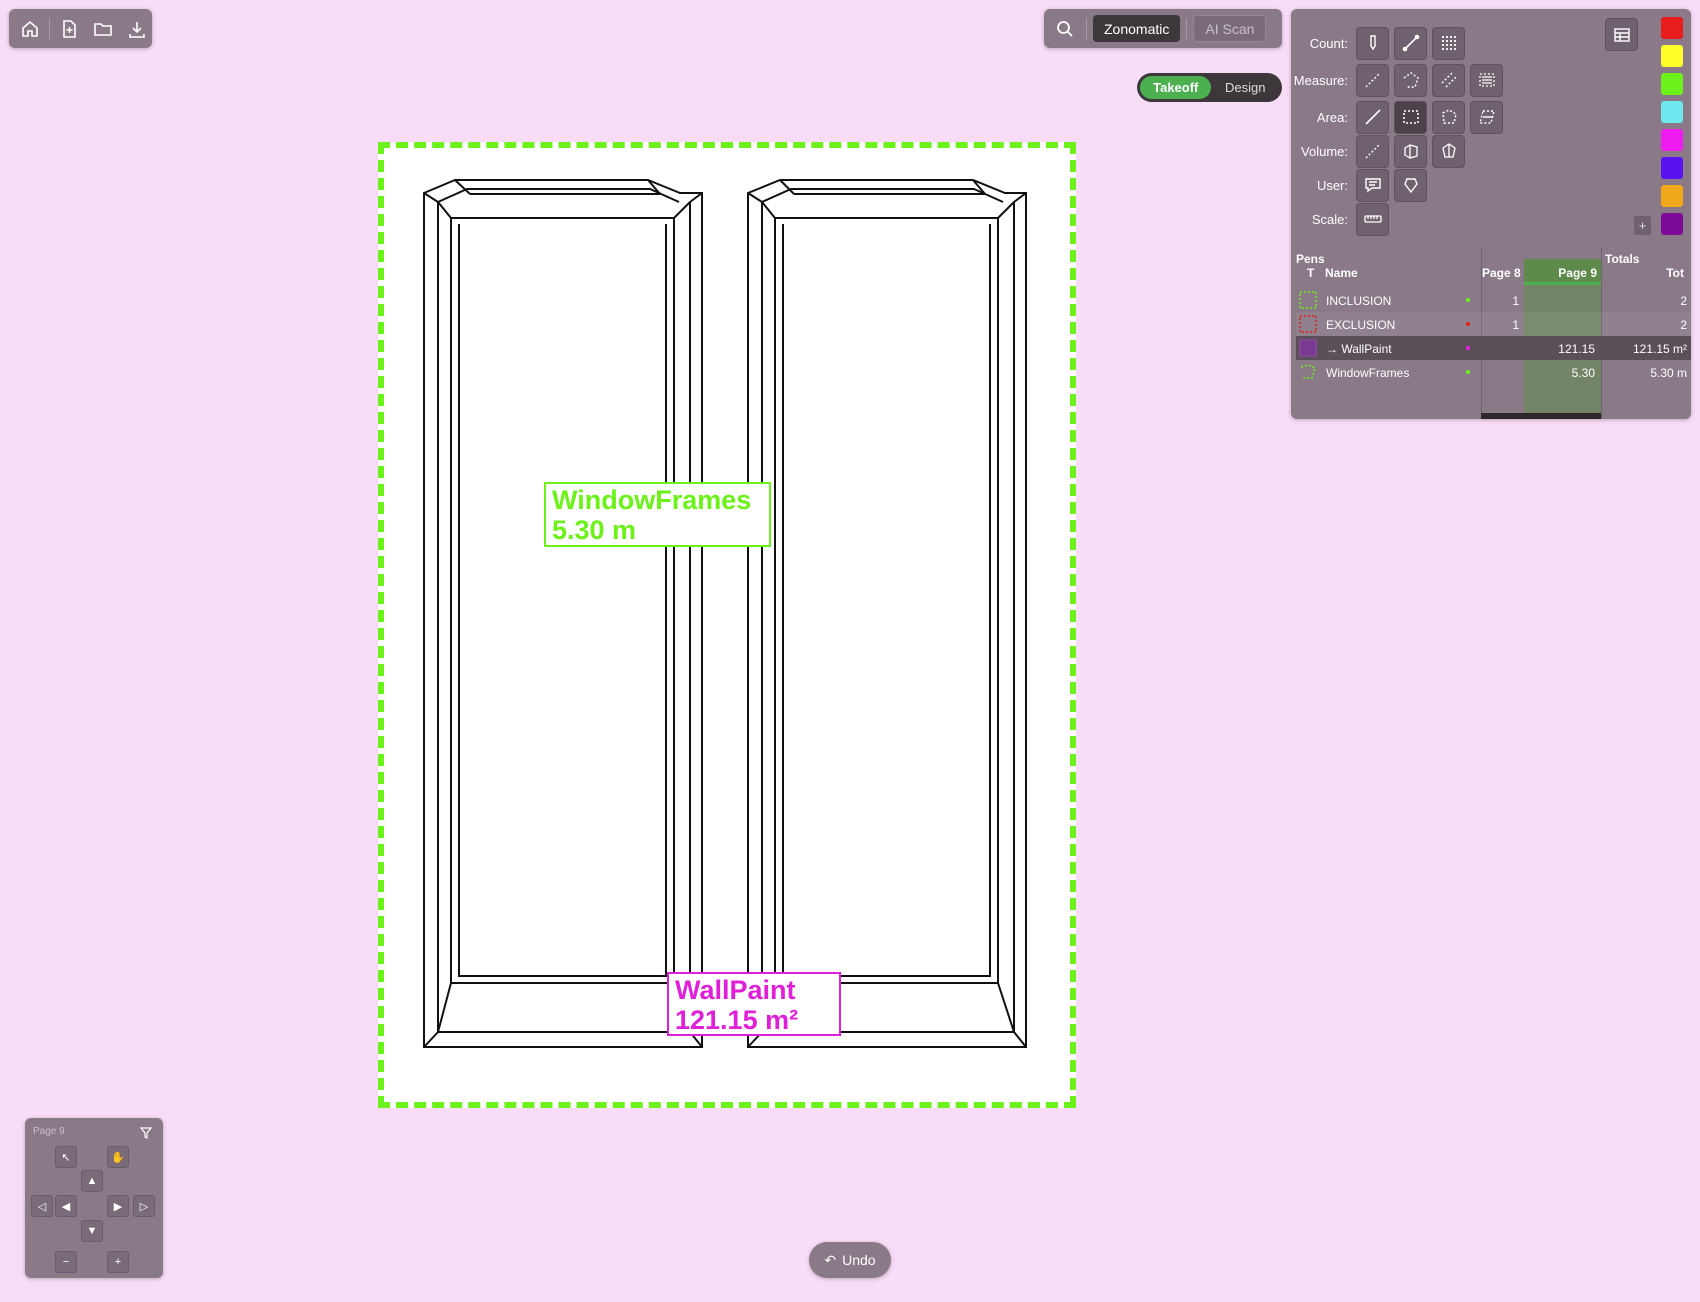 The image size is (1700, 1302). Describe the element at coordinates (1310, 273) in the screenshot. I see `type-column-header: T` at that location.